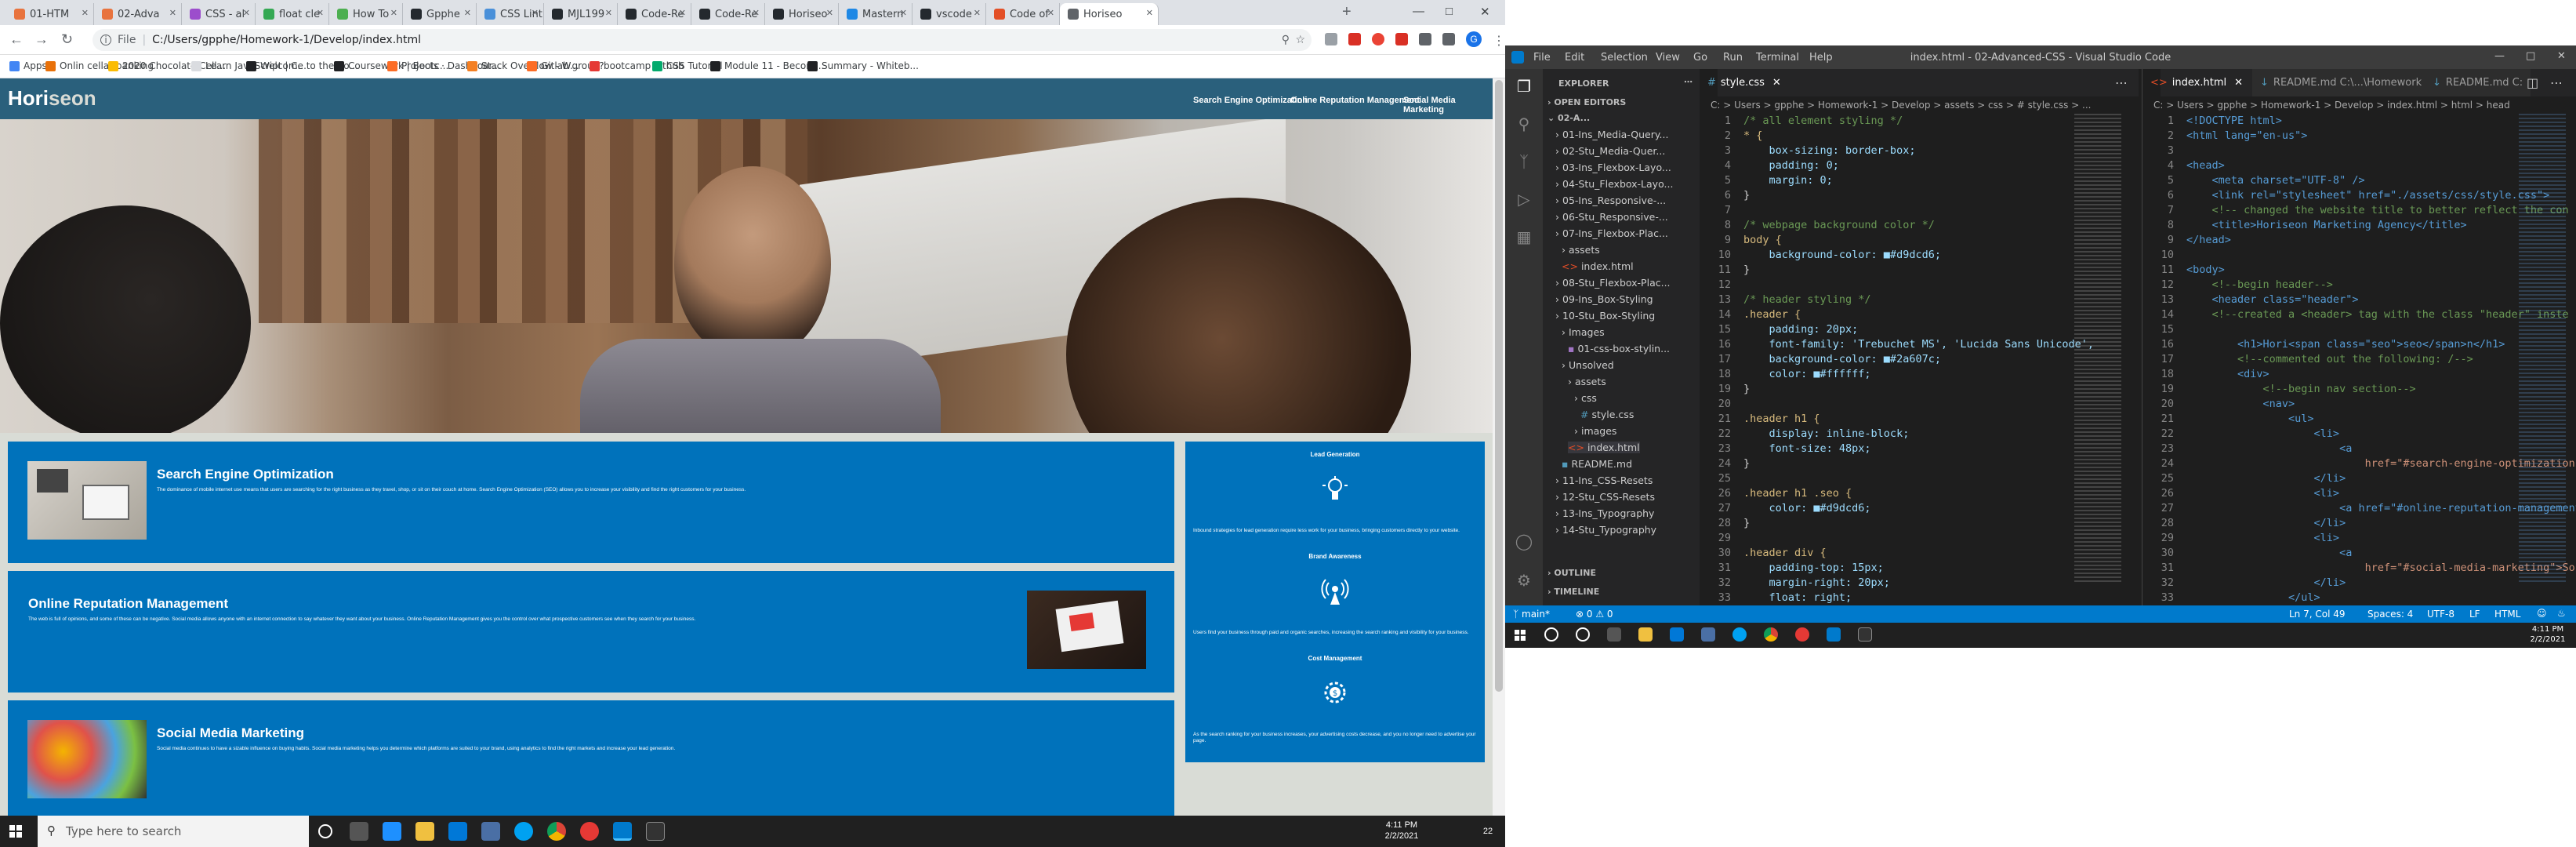  Describe the element at coordinates (511, 14) in the screenshot. I see `browser-tab: CSS Lint ✕` at that location.